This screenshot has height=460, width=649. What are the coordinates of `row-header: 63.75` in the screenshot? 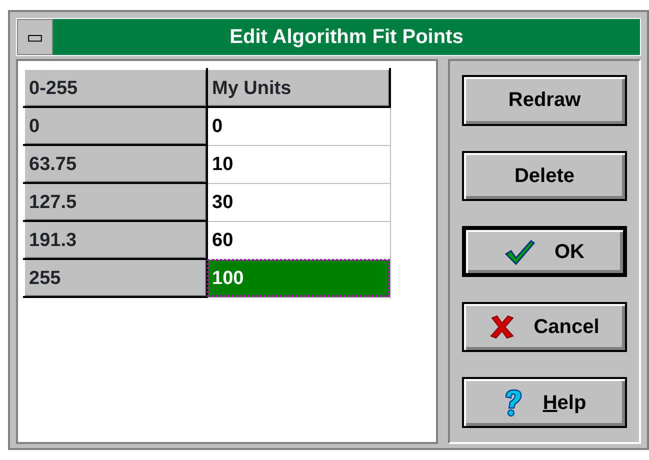 It's located at (115, 164).